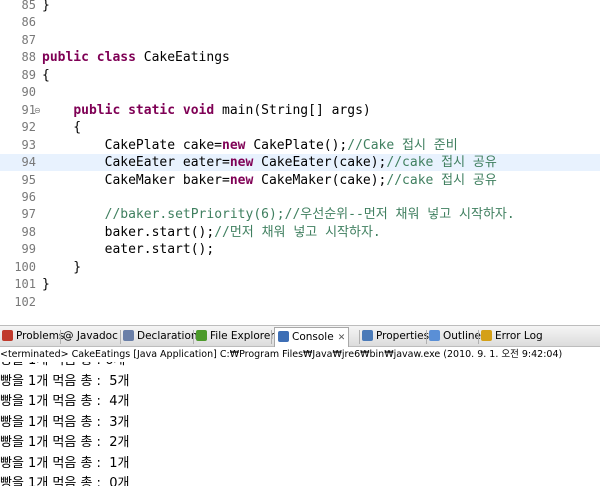  Describe the element at coordinates (65, 401) in the screenshot. I see `console-output-line: 빵을 1개 먹음 총 : 4개` at that location.